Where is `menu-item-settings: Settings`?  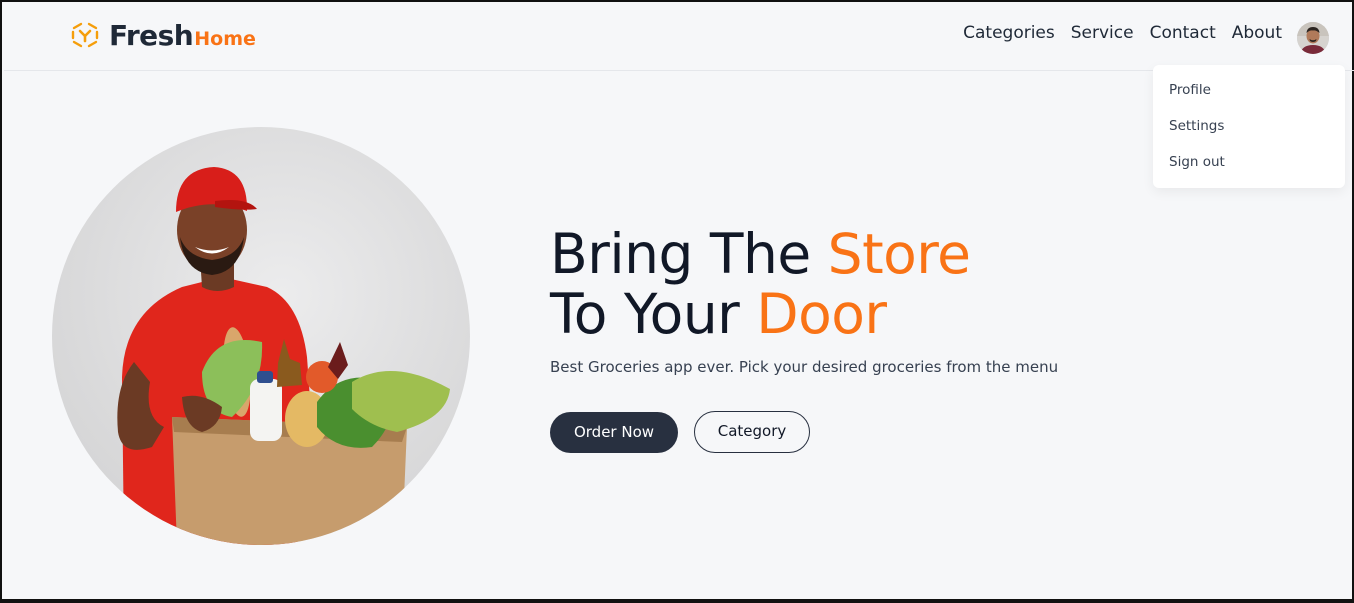 menu-item-settings: Settings is located at coordinates (1249, 133).